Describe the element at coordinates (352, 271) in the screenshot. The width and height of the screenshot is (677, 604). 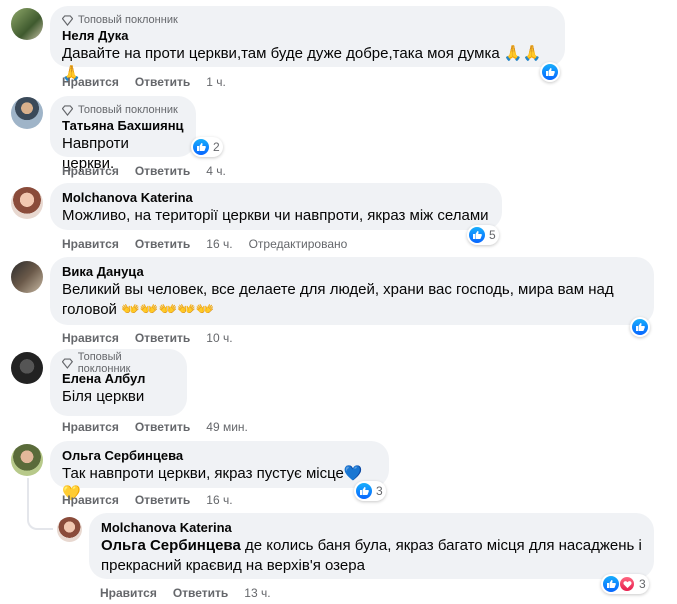
I see `comment-author: Вика Дануца` at that location.